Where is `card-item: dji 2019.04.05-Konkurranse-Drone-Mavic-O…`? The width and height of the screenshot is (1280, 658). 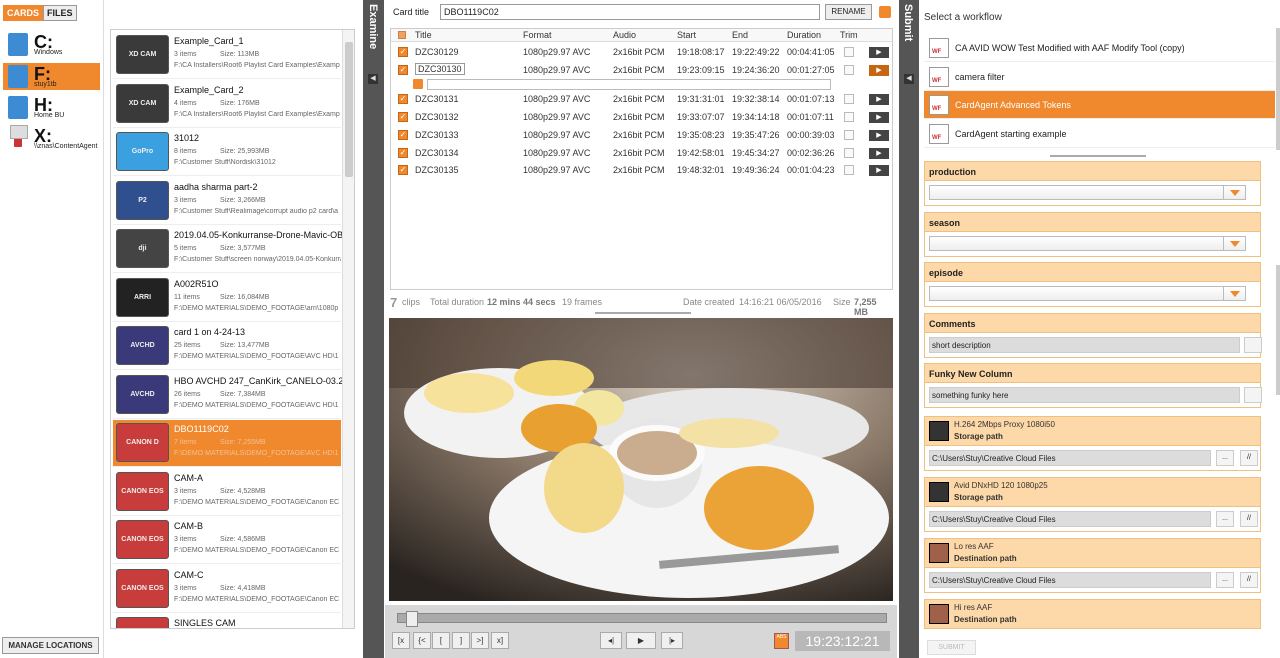 card-item: dji 2019.04.05-Konkurranse-Drone-Mavic-O… is located at coordinates (228, 249).